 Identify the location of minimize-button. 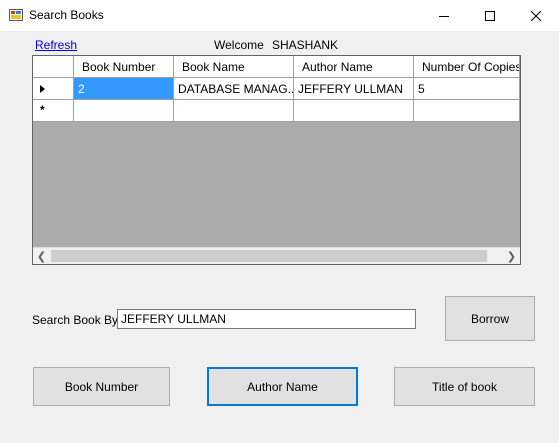
(444, 15).